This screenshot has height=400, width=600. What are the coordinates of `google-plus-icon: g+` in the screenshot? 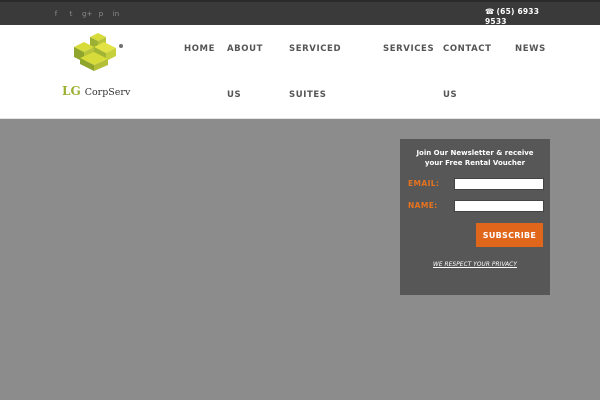 It's located at (87, 14).